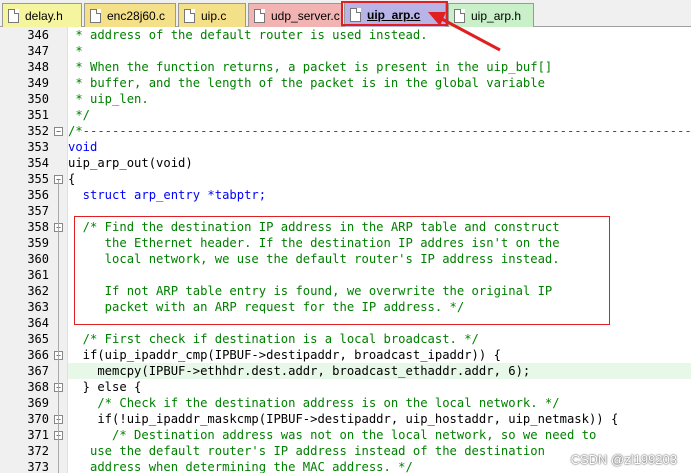 The height and width of the screenshot is (473, 691). Describe the element at coordinates (38, 35) in the screenshot. I see `line-number: 346` at that location.